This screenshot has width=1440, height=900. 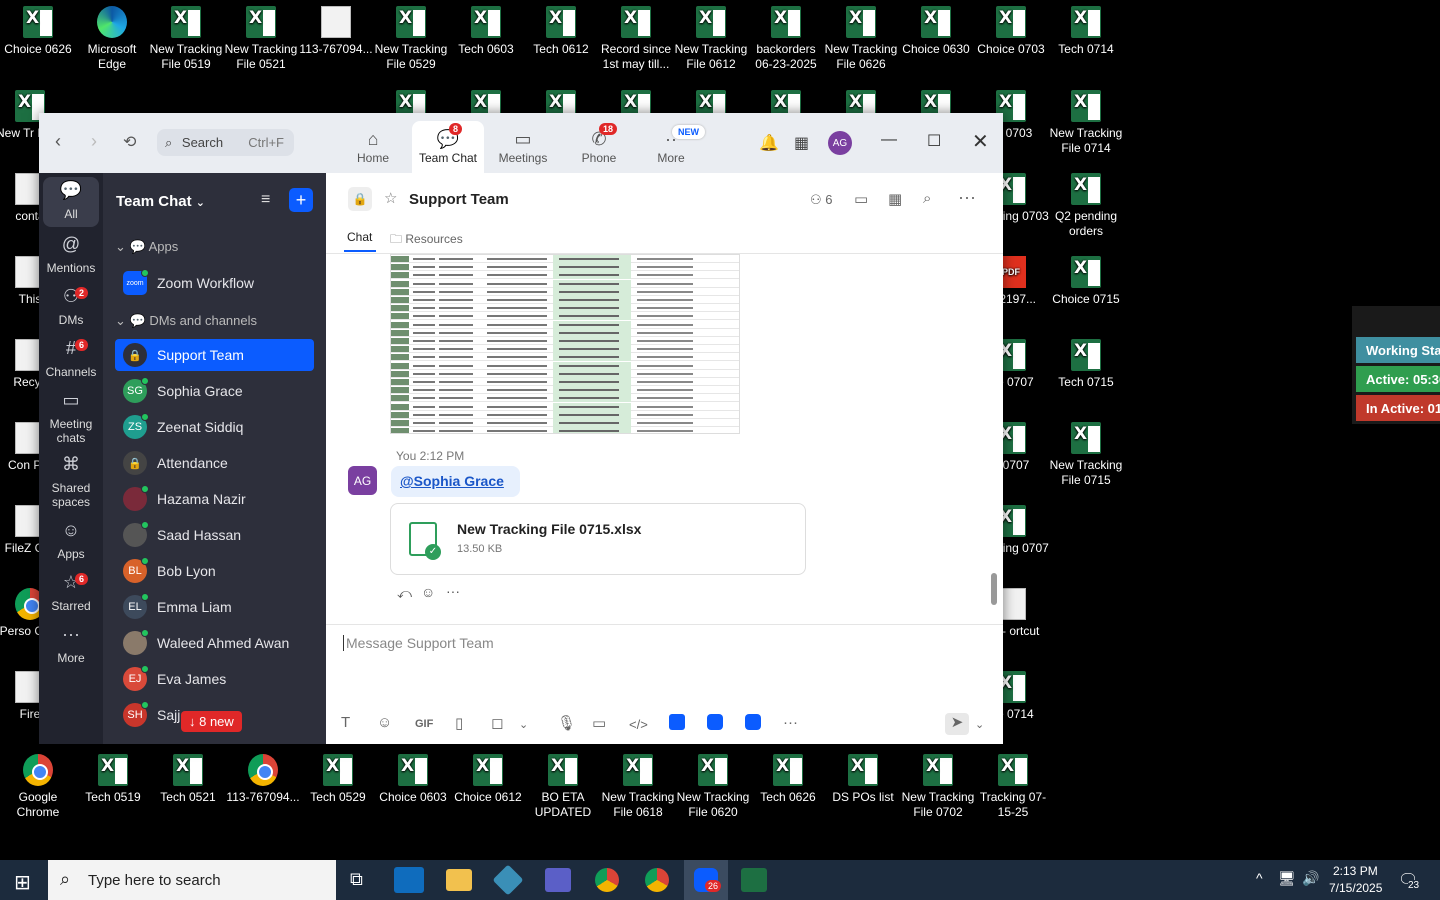 I want to click on desktop-icon: New Tracking File 0612, so click(x=711, y=36).